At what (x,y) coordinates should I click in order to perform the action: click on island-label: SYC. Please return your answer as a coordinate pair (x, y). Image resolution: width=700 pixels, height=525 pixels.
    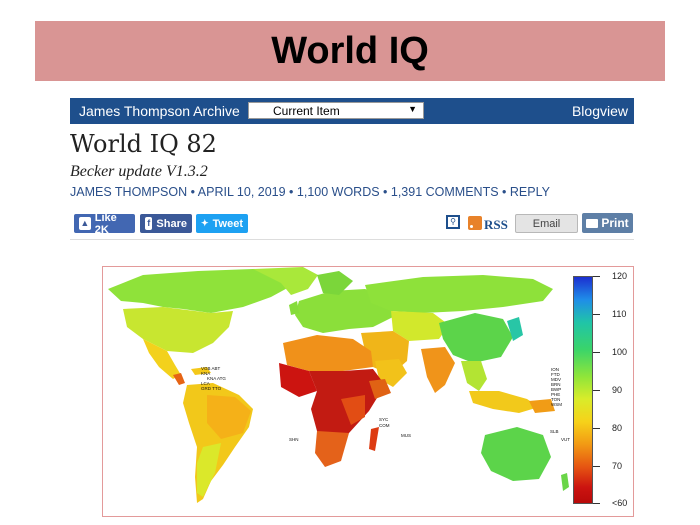
    Looking at the image, I should click on (384, 419).